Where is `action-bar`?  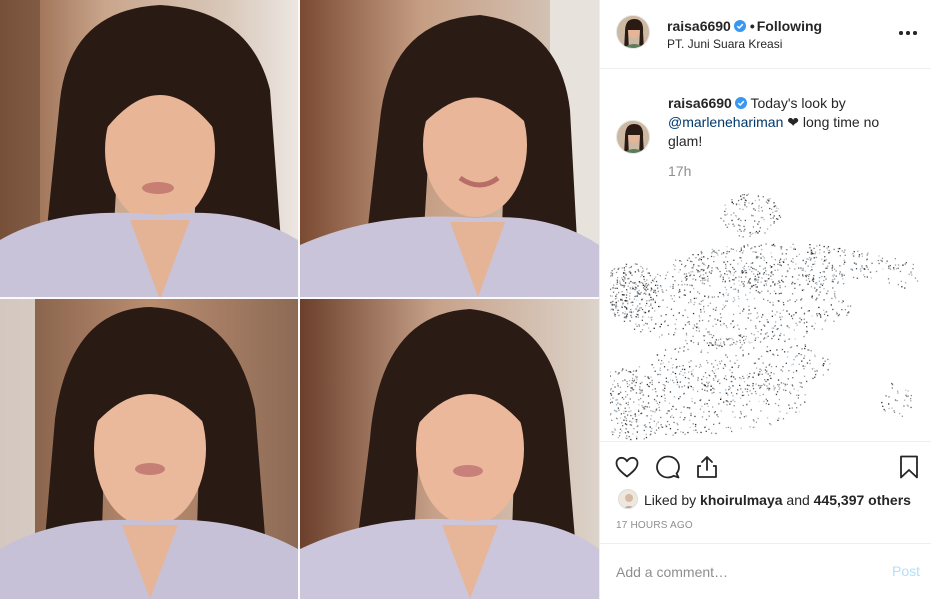
action-bar is located at coordinates (765, 466).